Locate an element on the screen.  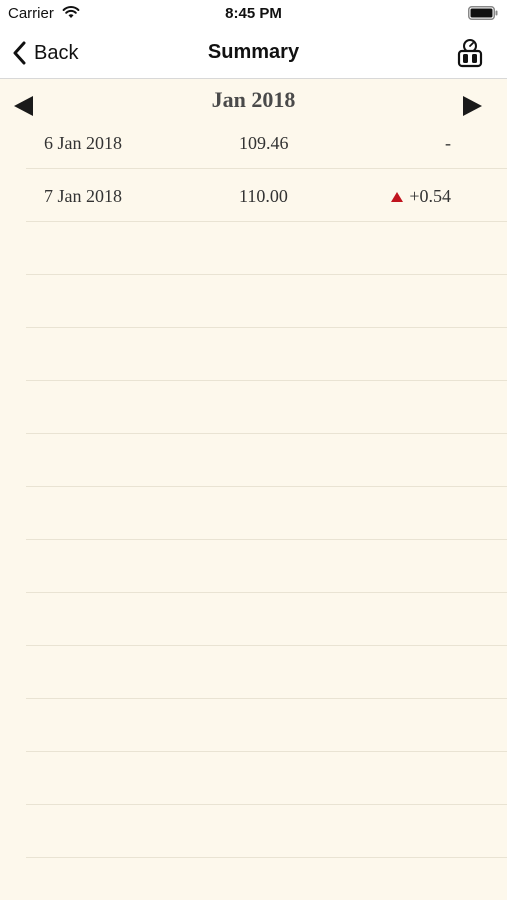
navigation-bar: Back Summary is located at coordinates (253, 54).